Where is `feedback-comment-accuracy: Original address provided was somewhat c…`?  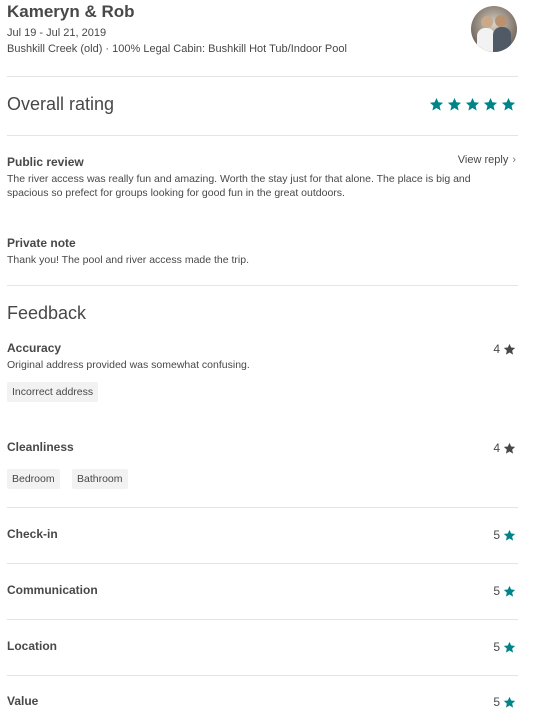
feedback-comment-accuracy: Original address provided was somewhat c… is located at coordinates (128, 365).